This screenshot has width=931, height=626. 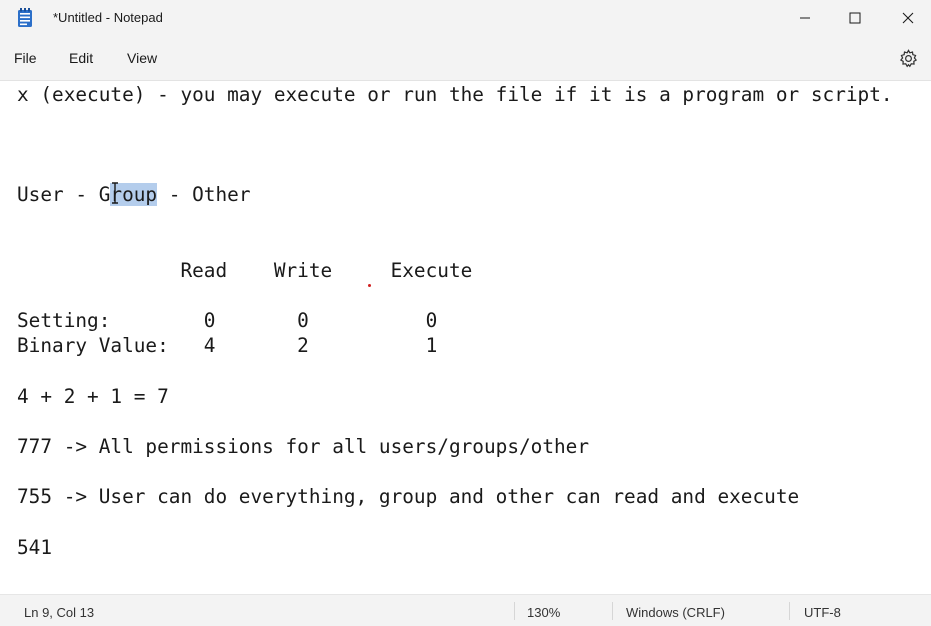 I want to click on text-line: Read Write Execute, so click(x=245, y=270).